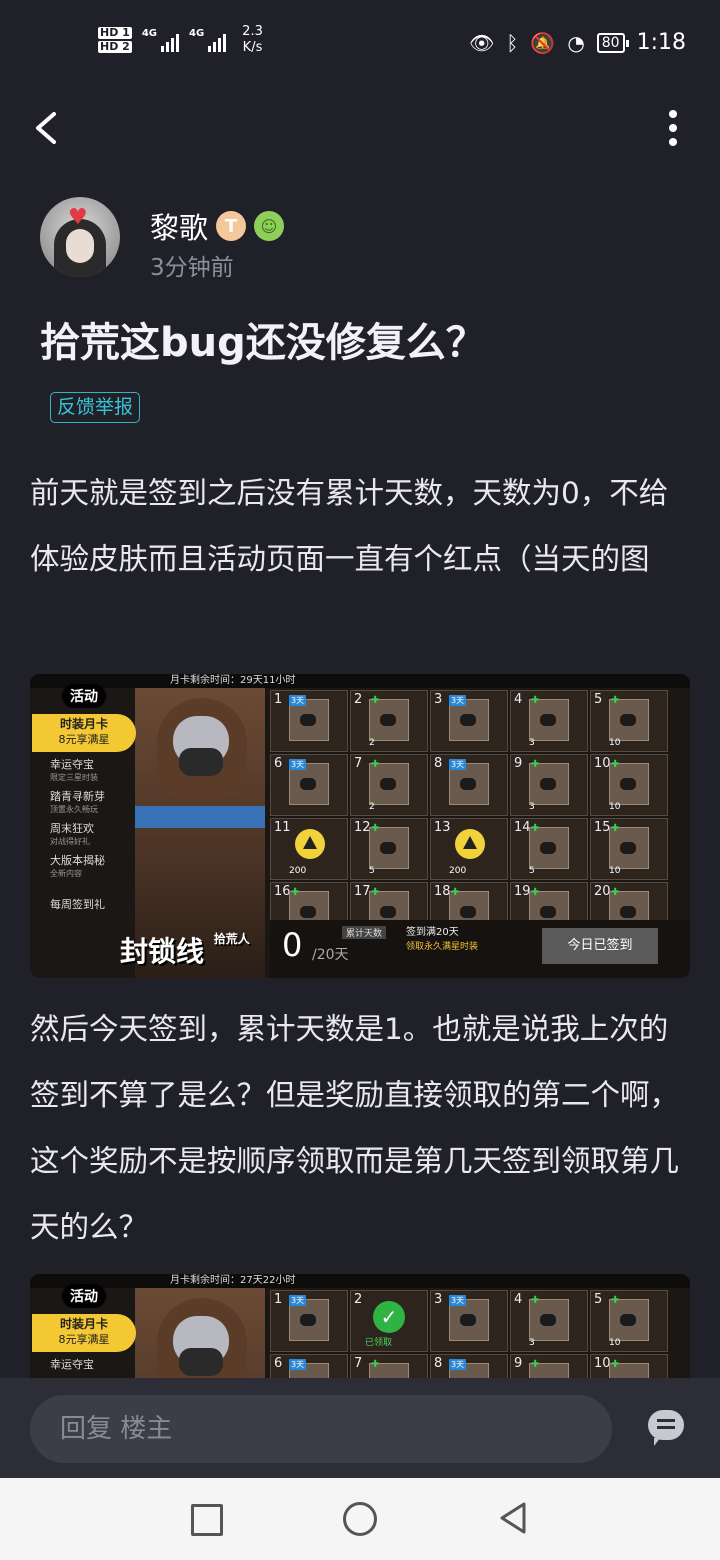 The image size is (720, 1560). I want to click on check-icon: ✓, so click(389, 1317).